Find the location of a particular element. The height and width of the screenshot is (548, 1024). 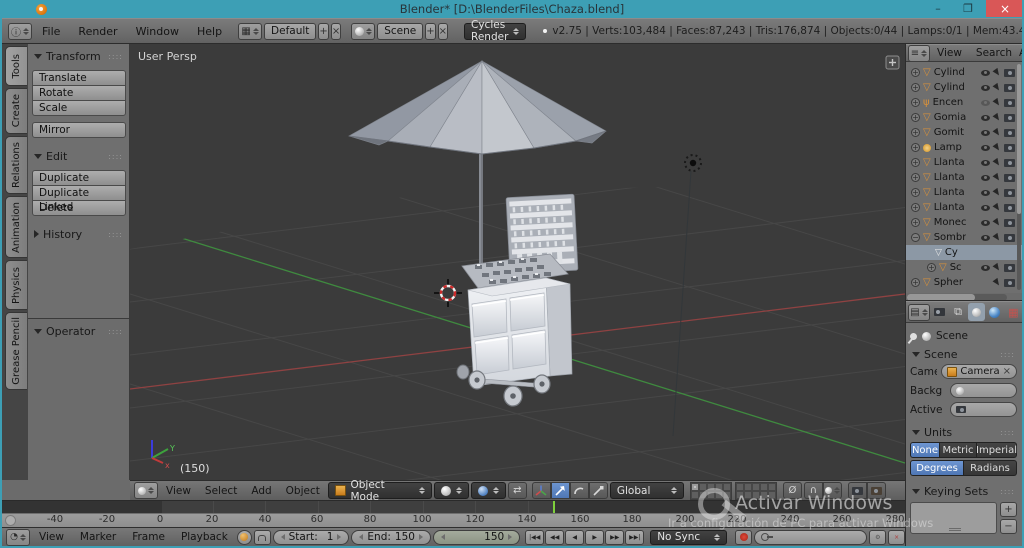

render-engine-selector: Cycles Render is located at coordinates (495, 31).